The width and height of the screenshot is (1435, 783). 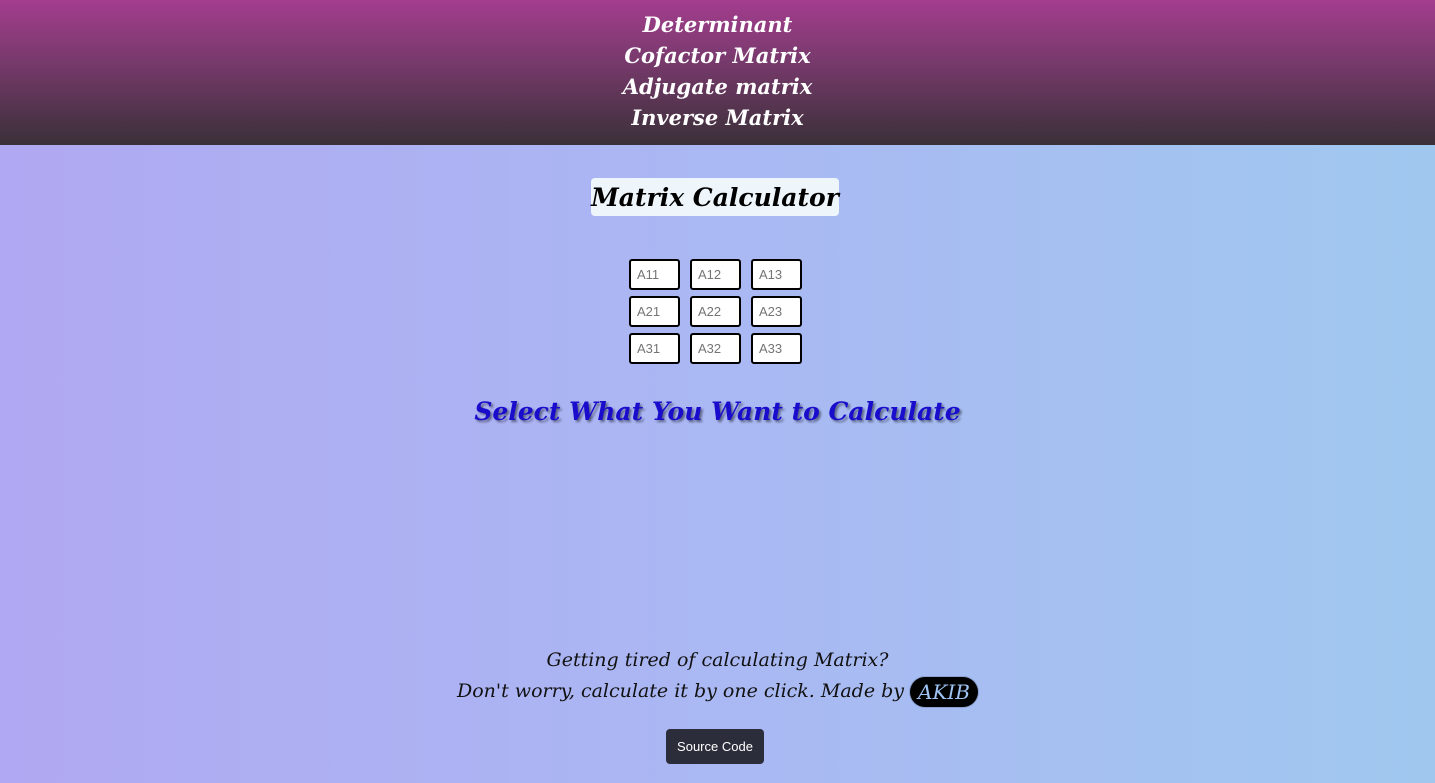 I want to click on nav-link-determinant: Determinant, so click(x=718, y=24).